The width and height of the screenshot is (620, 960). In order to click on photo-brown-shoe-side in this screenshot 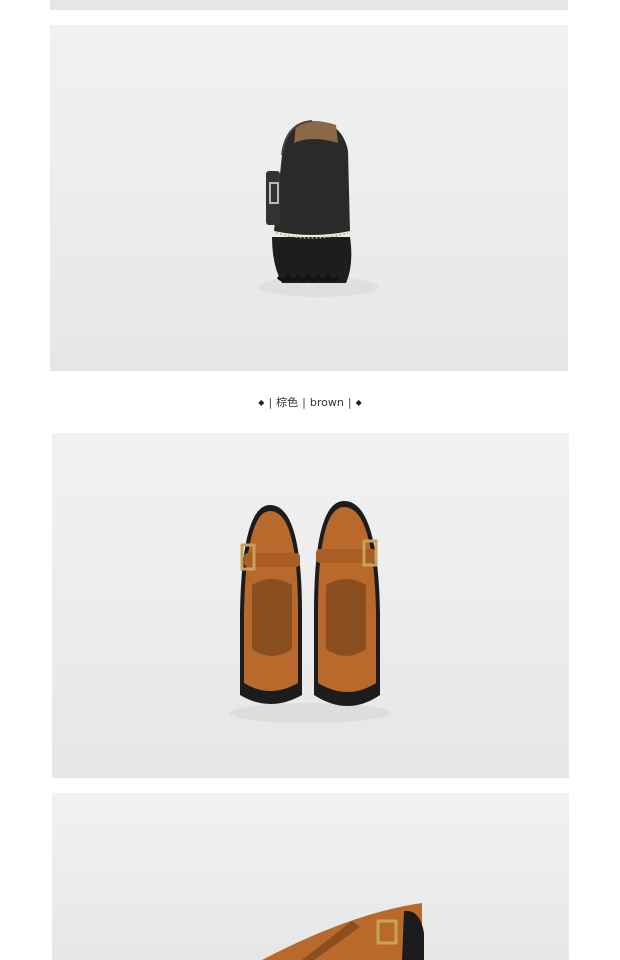, I will do `click(310, 876)`.